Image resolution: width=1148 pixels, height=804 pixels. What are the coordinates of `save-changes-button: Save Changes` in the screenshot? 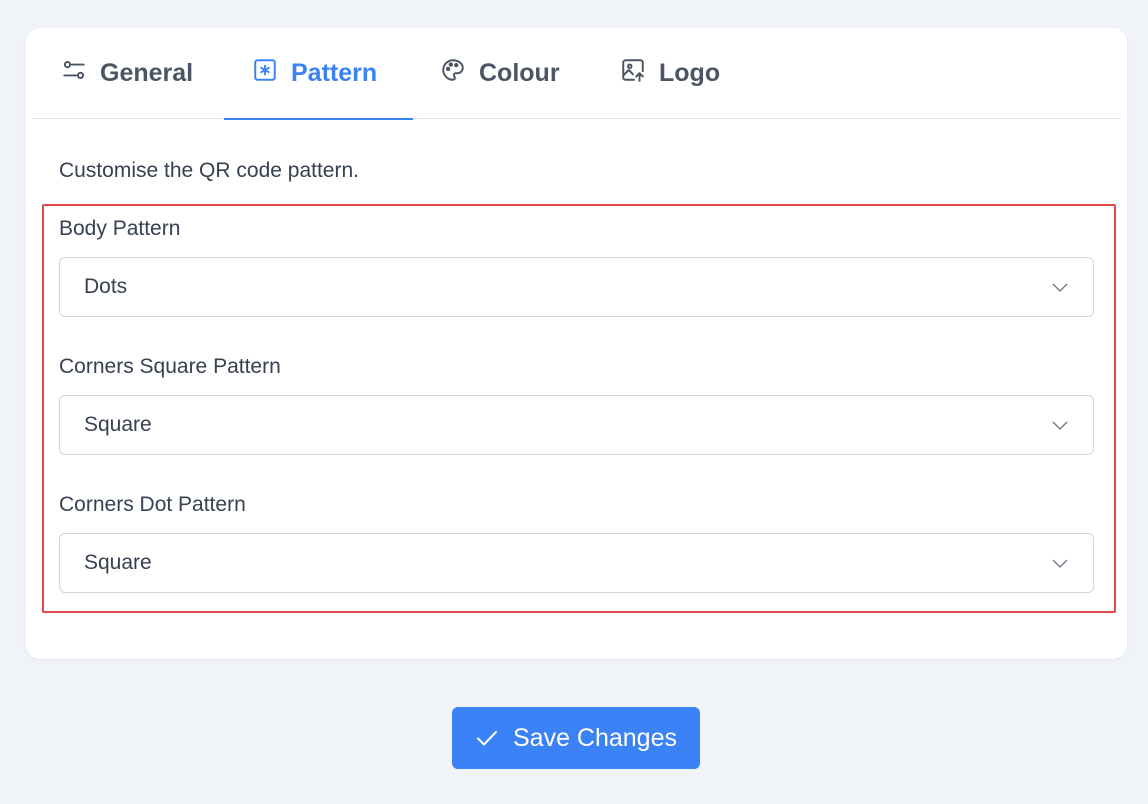 It's located at (576, 738).